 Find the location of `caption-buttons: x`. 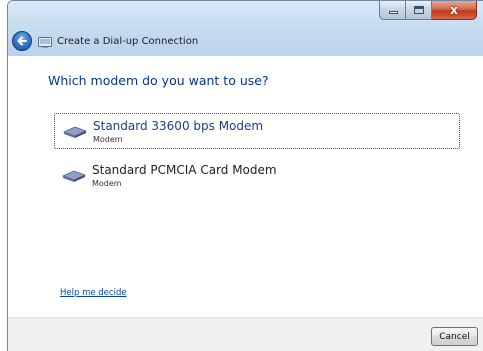

caption-buttons: x is located at coordinates (428, 10).